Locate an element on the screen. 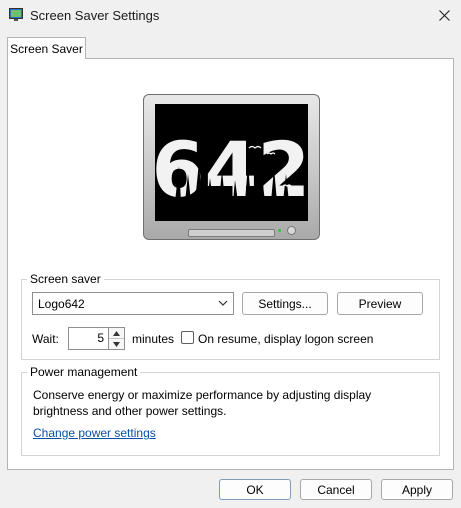 This screenshot has height=508, width=461. close-icon is located at coordinates (444, 15).